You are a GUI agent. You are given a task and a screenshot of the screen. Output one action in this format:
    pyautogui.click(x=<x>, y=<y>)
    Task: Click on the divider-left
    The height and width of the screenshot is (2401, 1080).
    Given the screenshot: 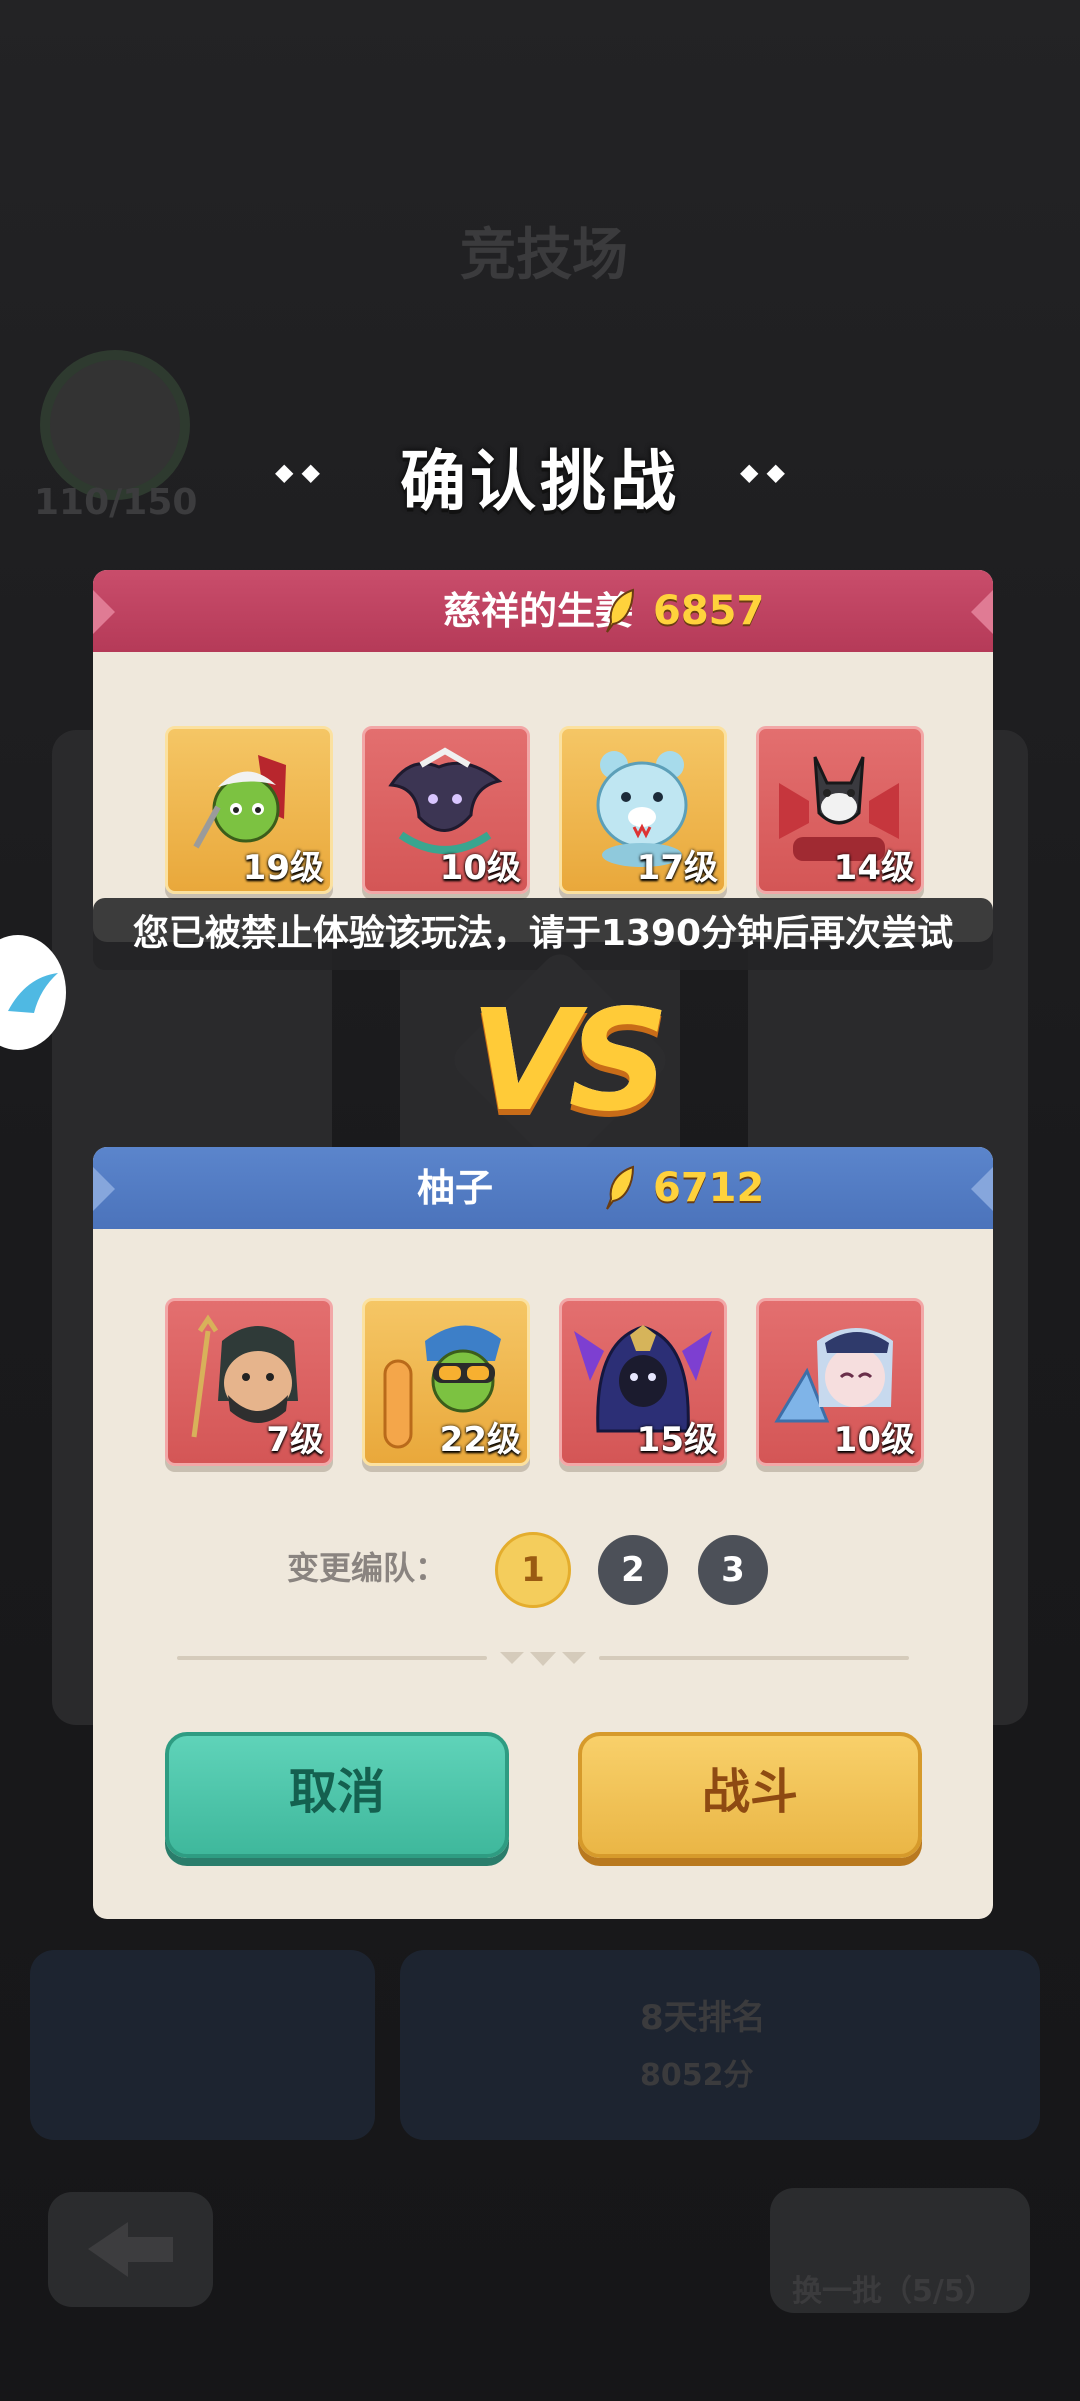 What is the action you would take?
    pyautogui.click(x=332, y=1658)
    